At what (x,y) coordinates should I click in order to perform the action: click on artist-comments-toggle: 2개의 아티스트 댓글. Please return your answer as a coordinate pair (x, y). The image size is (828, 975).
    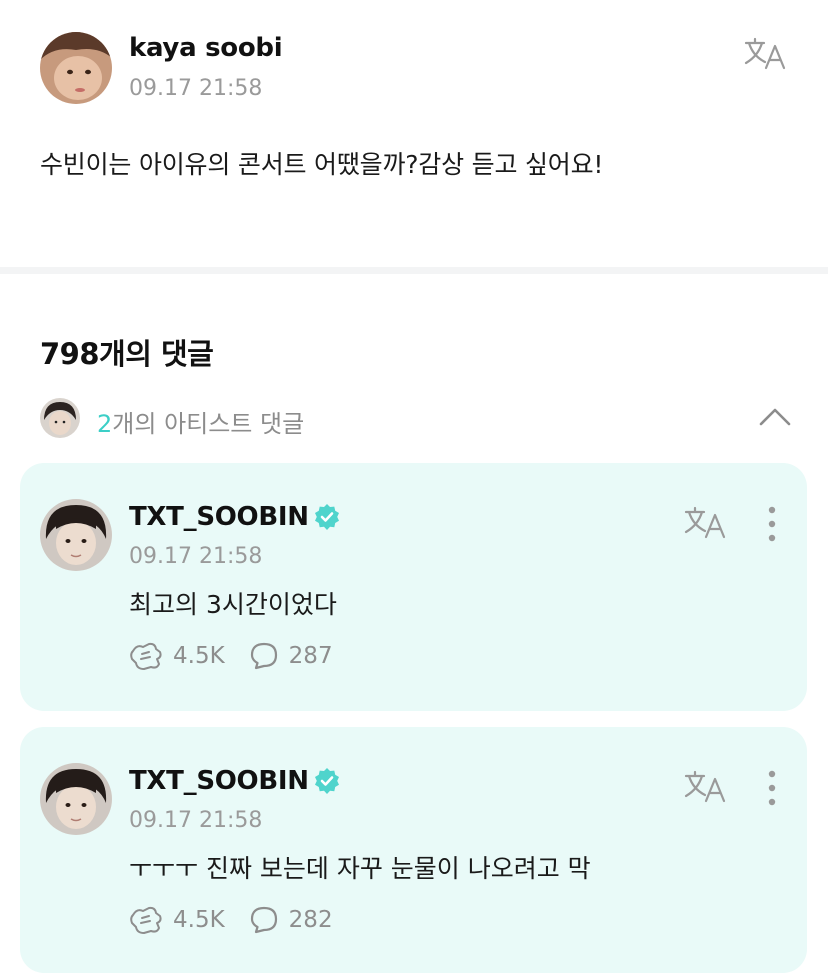
    Looking at the image, I should click on (416, 419).